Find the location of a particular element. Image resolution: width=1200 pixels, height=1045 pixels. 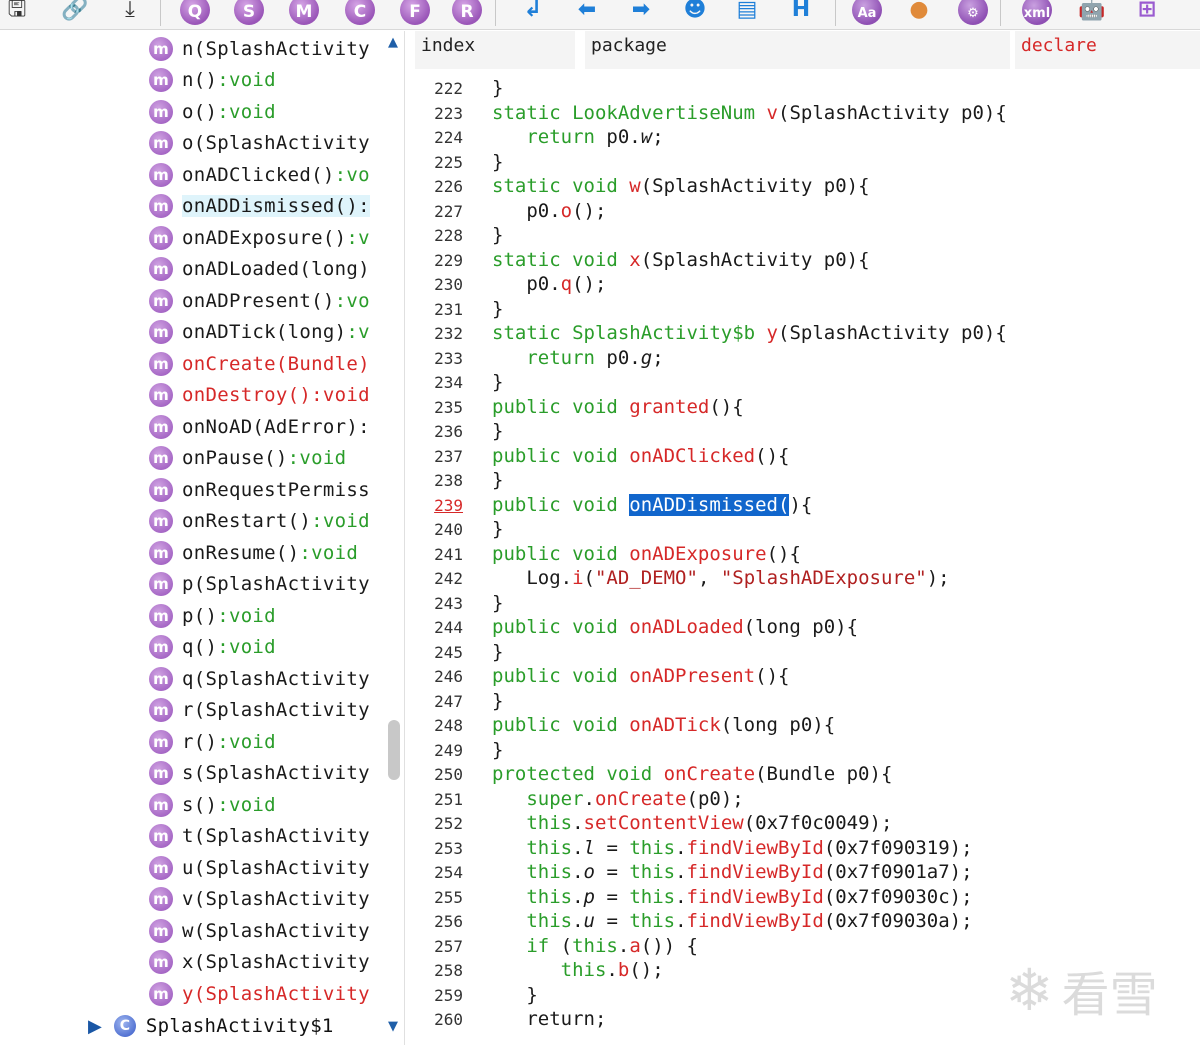

settings-gear-icon: ⚙ is located at coordinates (973, 14).